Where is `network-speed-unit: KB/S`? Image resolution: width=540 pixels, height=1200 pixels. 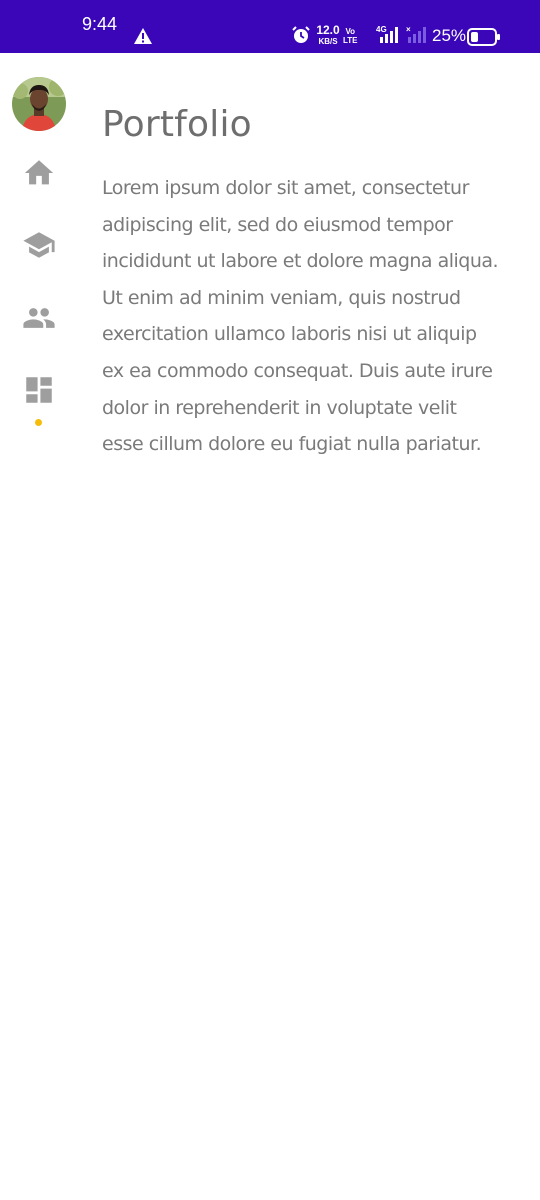
network-speed-unit: KB/S is located at coordinates (328, 41).